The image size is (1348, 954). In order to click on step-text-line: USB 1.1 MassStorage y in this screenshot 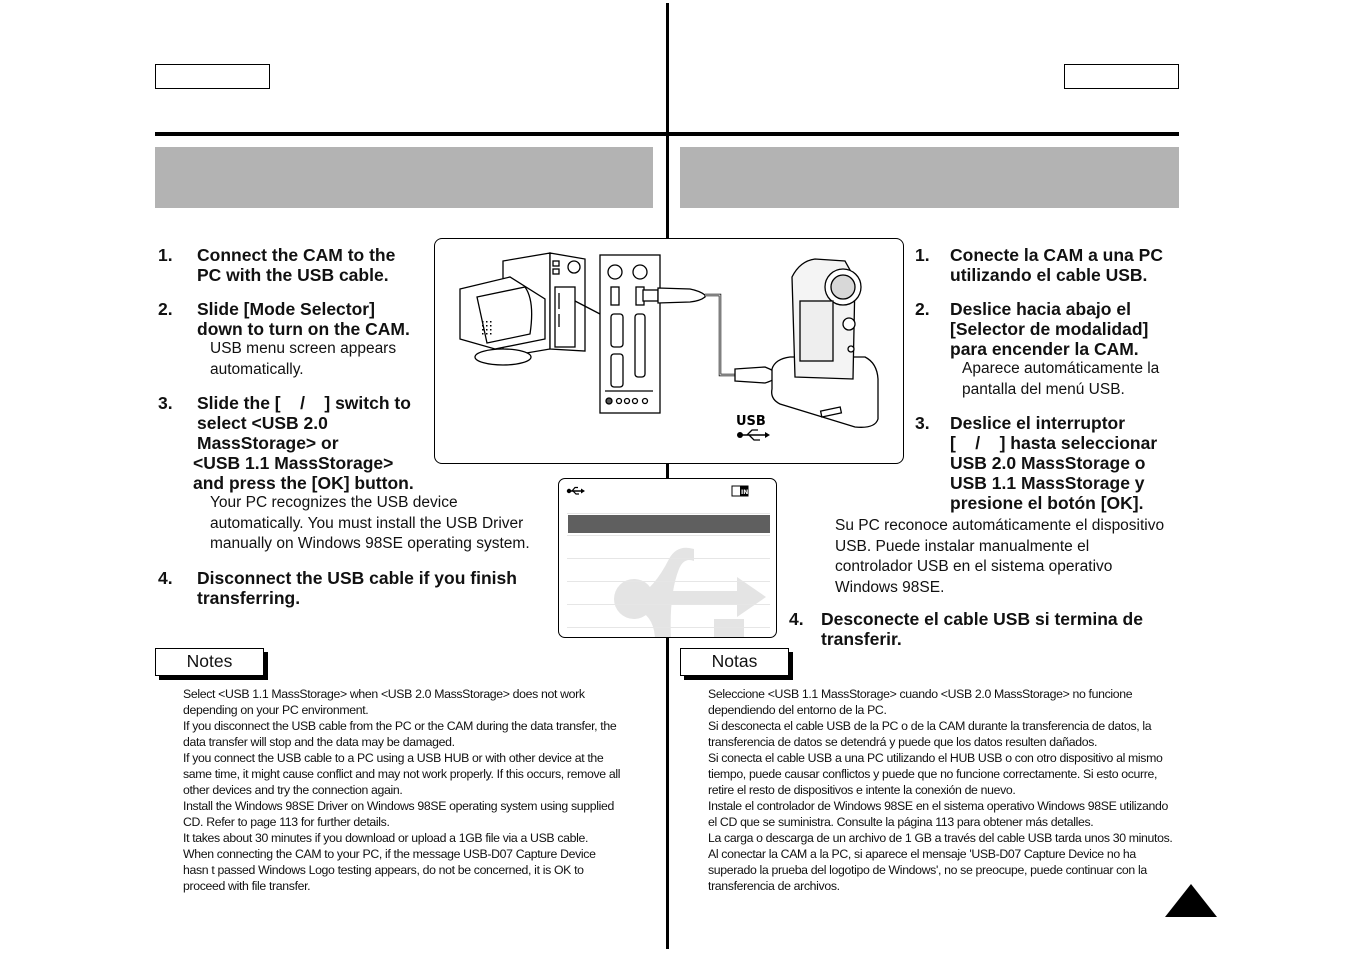, I will do `click(1047, 483)`.